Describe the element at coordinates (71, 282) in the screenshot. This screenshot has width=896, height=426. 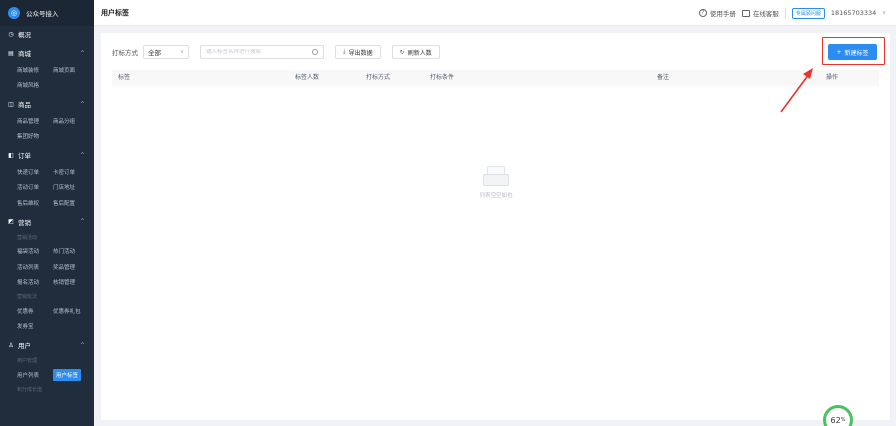
I see `sidebar-item-verify-manage: 核销管理` at that location.